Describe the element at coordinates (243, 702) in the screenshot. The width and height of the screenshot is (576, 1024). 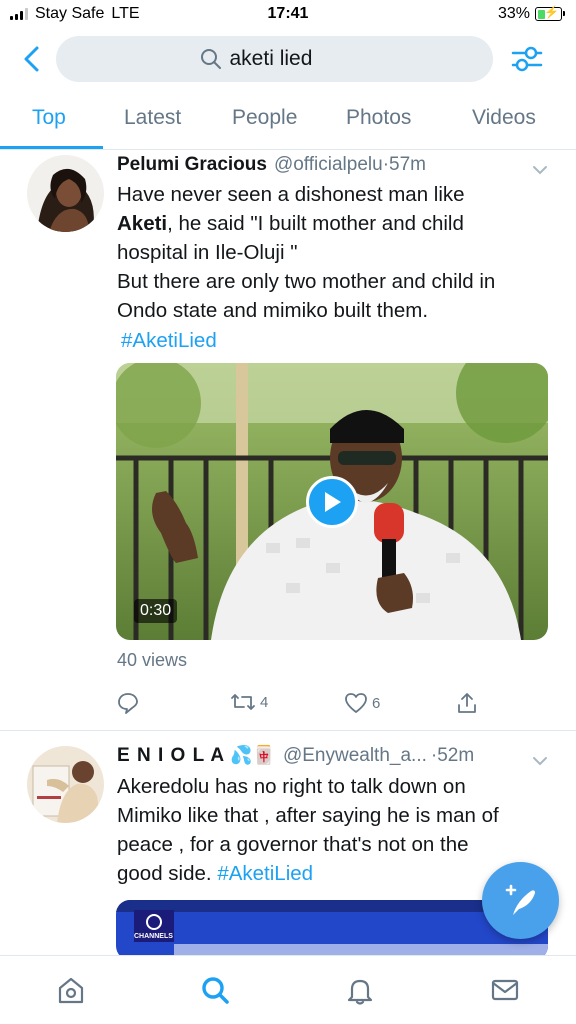
I see `retweet-icon` at that location.